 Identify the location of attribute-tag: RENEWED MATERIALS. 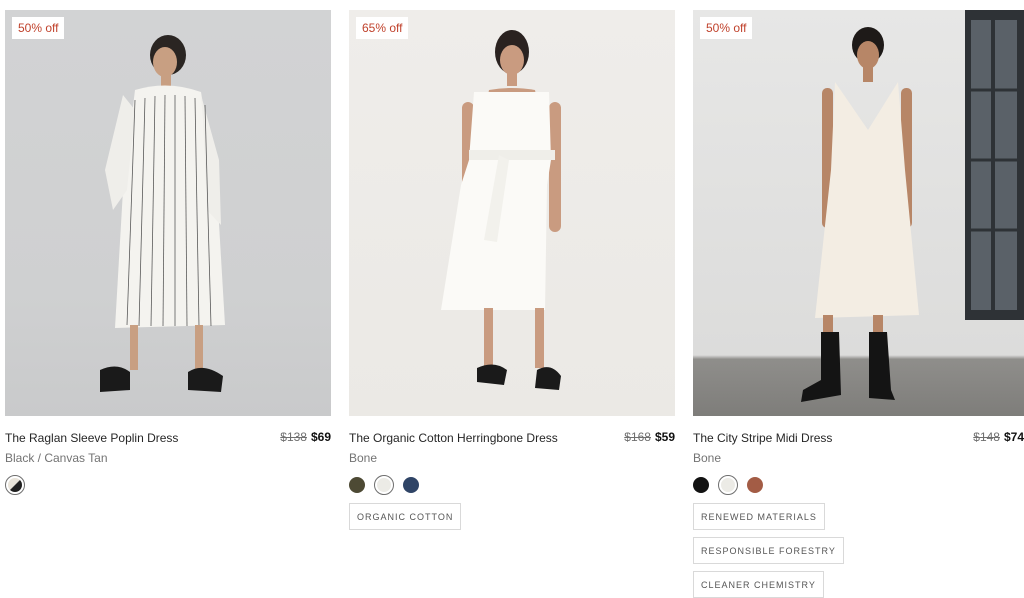
(759, 516).